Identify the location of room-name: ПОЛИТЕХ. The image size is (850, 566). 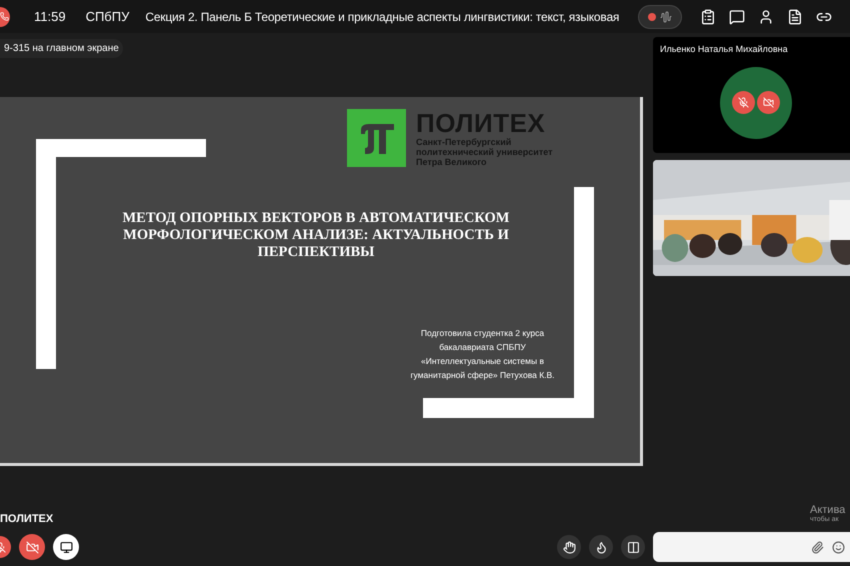
(27, 519).